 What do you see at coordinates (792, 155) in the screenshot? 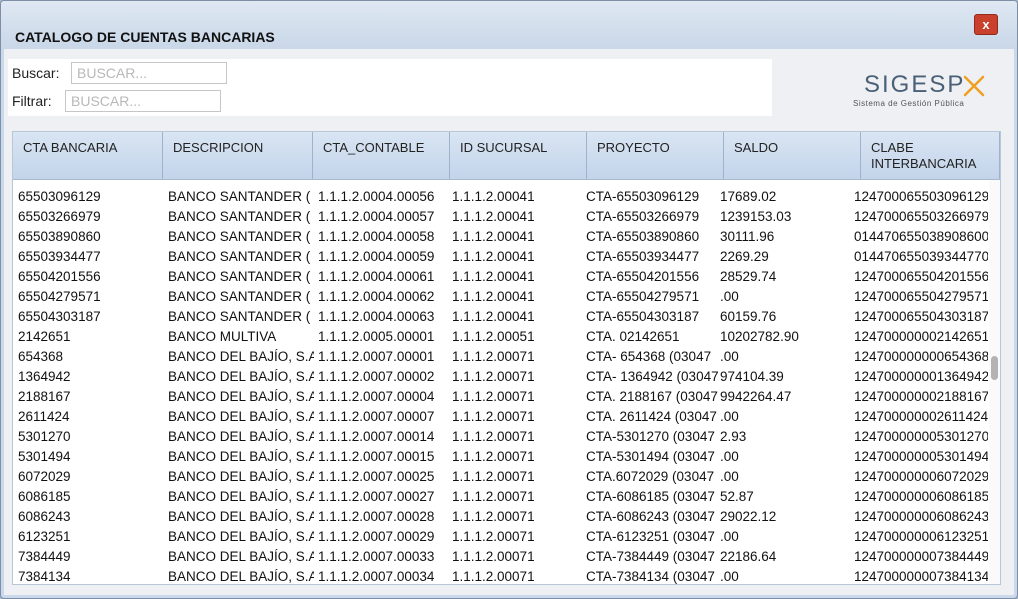
I see `column-header-saldo: SALDO` at bounding box center [792, 155].